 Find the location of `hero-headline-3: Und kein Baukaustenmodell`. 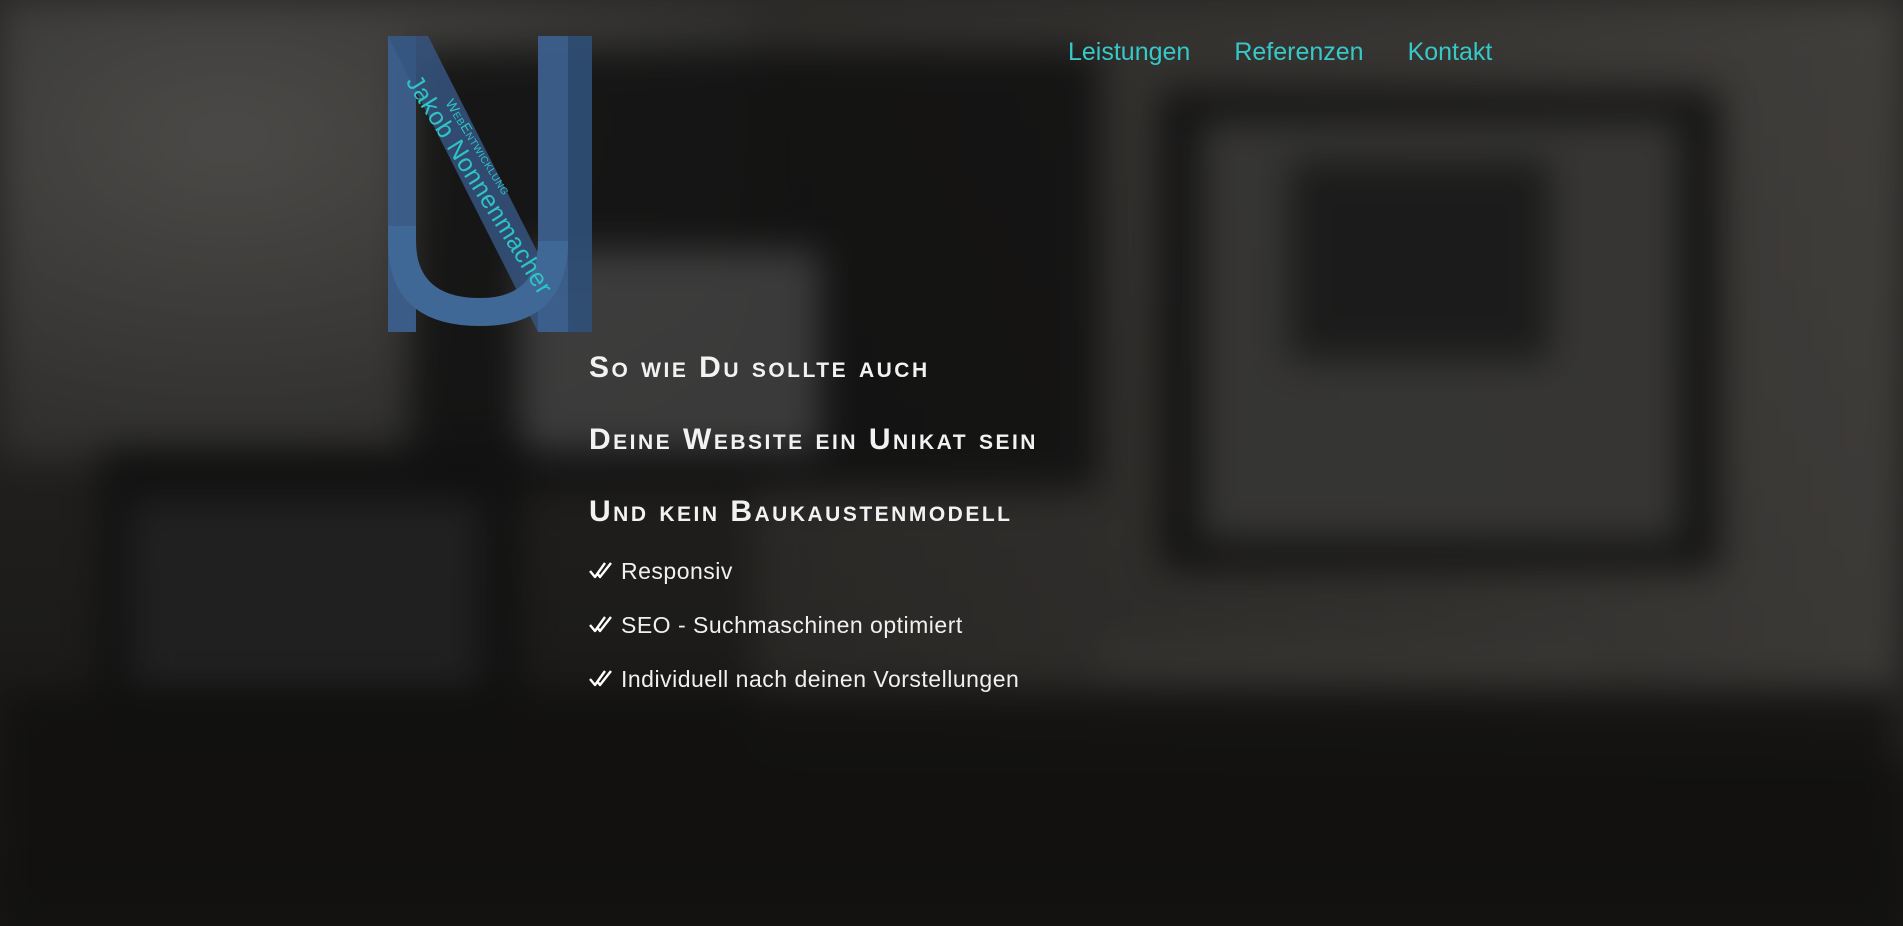

hero-headline-3: Und kein Baukaustenmodell is located at coordinates (801, 511).